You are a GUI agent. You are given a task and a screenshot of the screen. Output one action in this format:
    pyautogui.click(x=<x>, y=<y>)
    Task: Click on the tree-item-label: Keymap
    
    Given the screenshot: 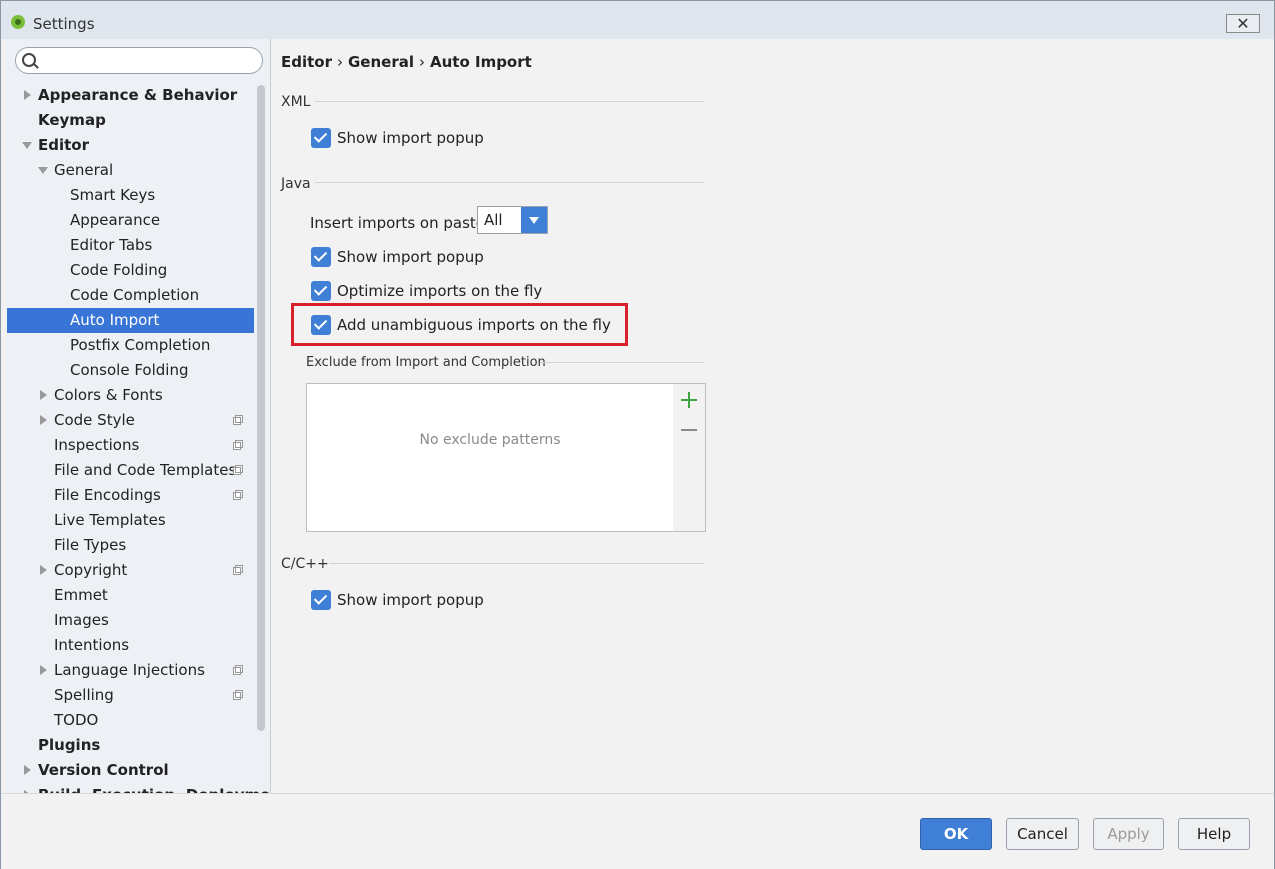 What is the action you would take?
    pyautogui.click(x=72, y=120)
    